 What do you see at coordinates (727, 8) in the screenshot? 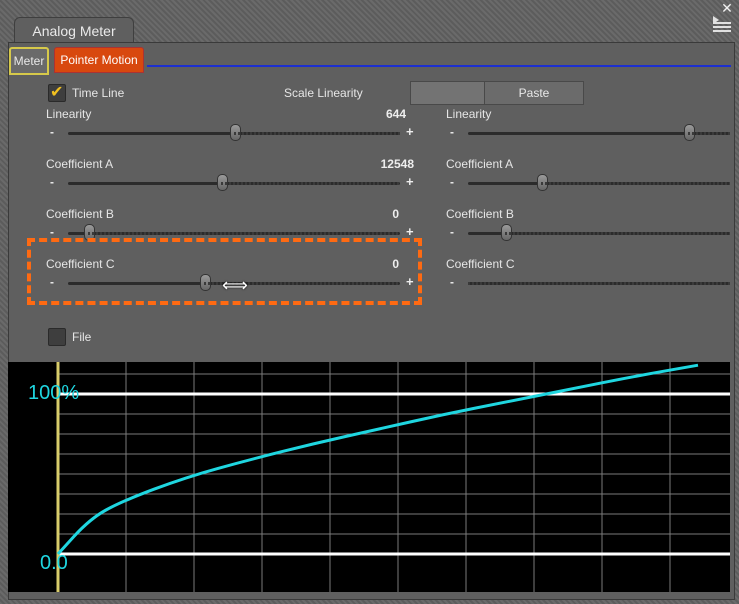
I see `close-icon: ✕` at bounding box center [727, 8].